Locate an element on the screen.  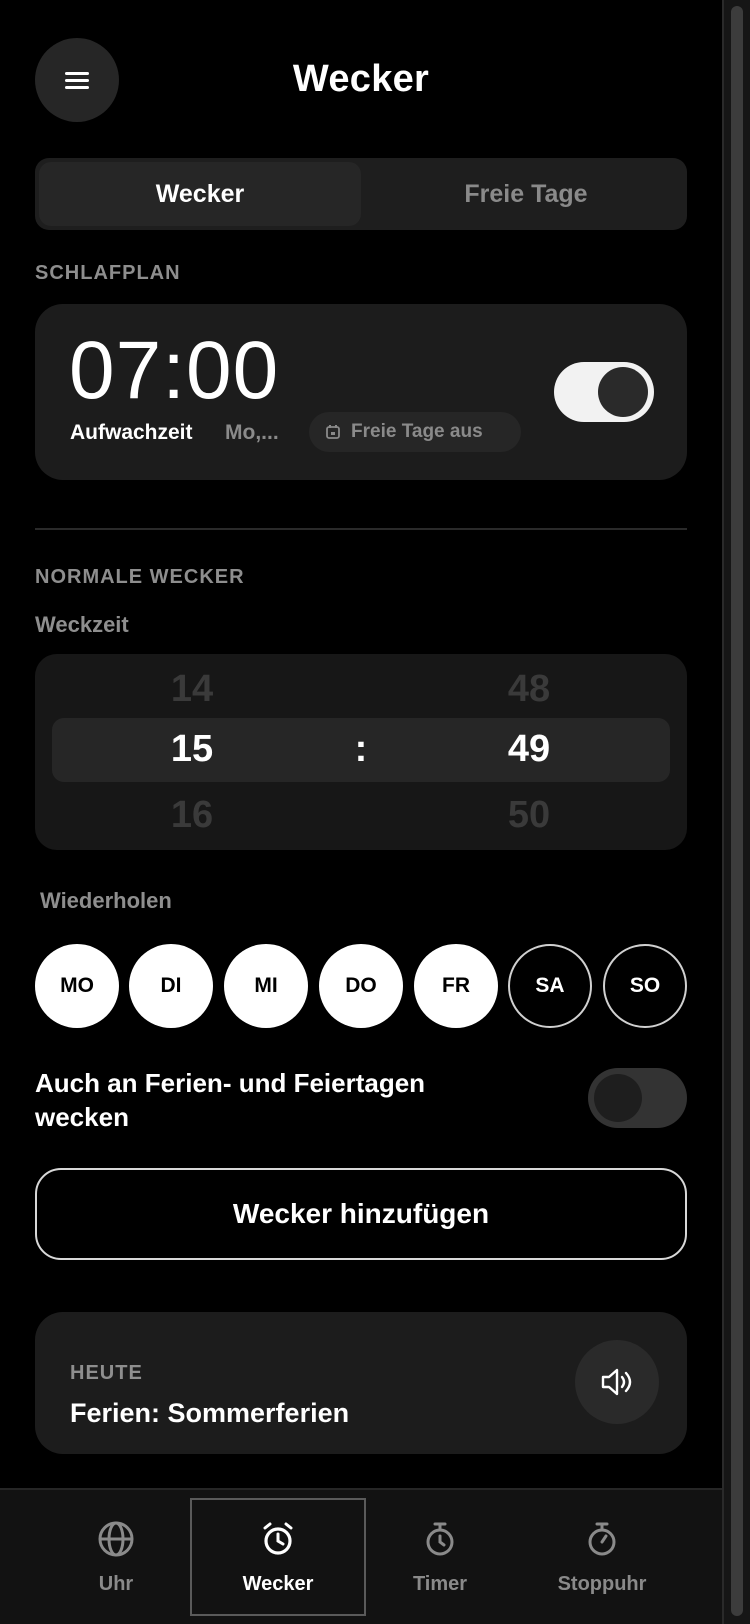
section-label-normale-wecker: NORMALE WECKER is located at coordinates (140, 577).